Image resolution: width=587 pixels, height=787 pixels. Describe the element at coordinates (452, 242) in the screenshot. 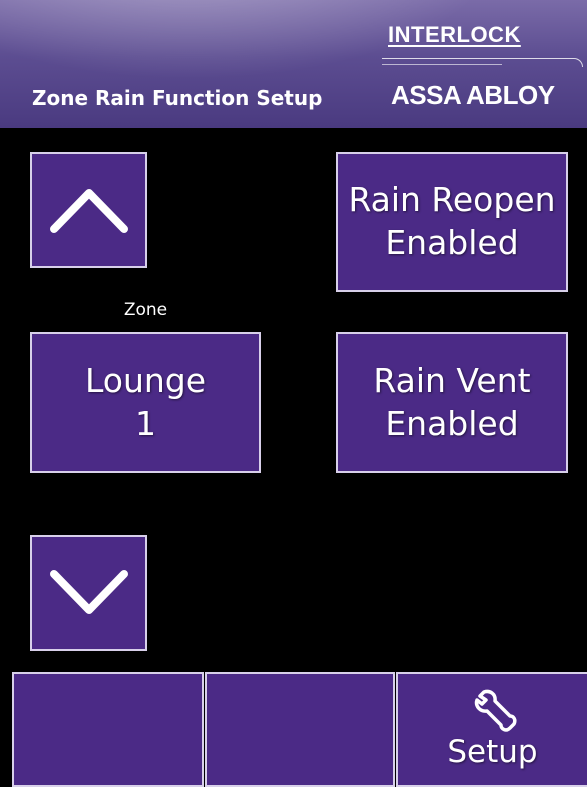

I see `rain-reopen-status: Enabled` at that location.